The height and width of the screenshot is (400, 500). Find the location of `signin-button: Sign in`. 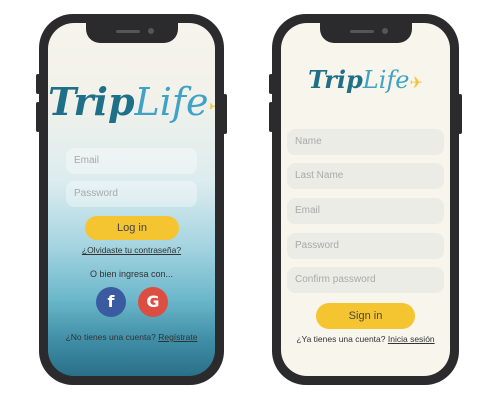

signin-button: Sign in is located at coordinates (365, 316).